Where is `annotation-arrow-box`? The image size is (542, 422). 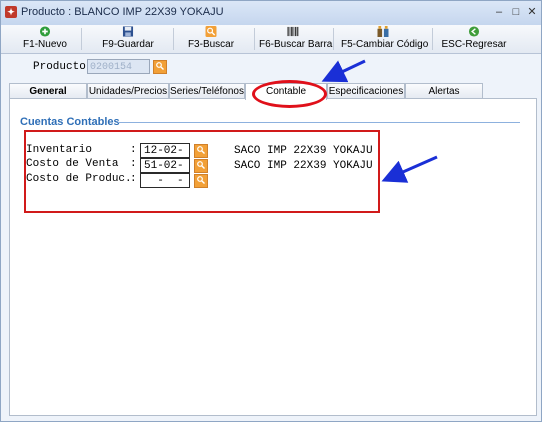
annotation-arrow-box is located at coordinates (409, 169).